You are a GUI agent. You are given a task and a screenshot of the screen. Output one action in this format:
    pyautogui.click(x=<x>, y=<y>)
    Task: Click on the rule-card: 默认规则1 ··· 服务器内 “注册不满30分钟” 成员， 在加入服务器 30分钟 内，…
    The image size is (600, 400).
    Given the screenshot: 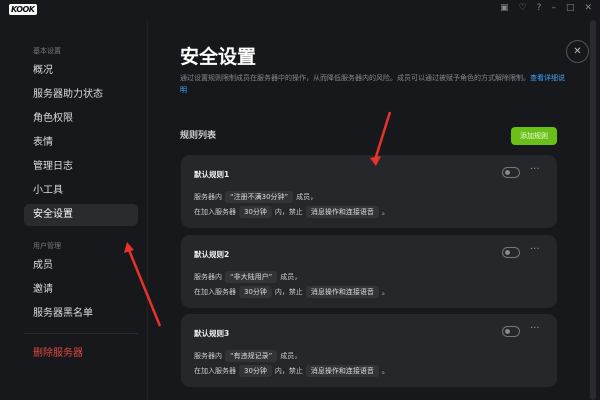 What is the action you would take?
    pyautogui.click(x=369, y=191)
    